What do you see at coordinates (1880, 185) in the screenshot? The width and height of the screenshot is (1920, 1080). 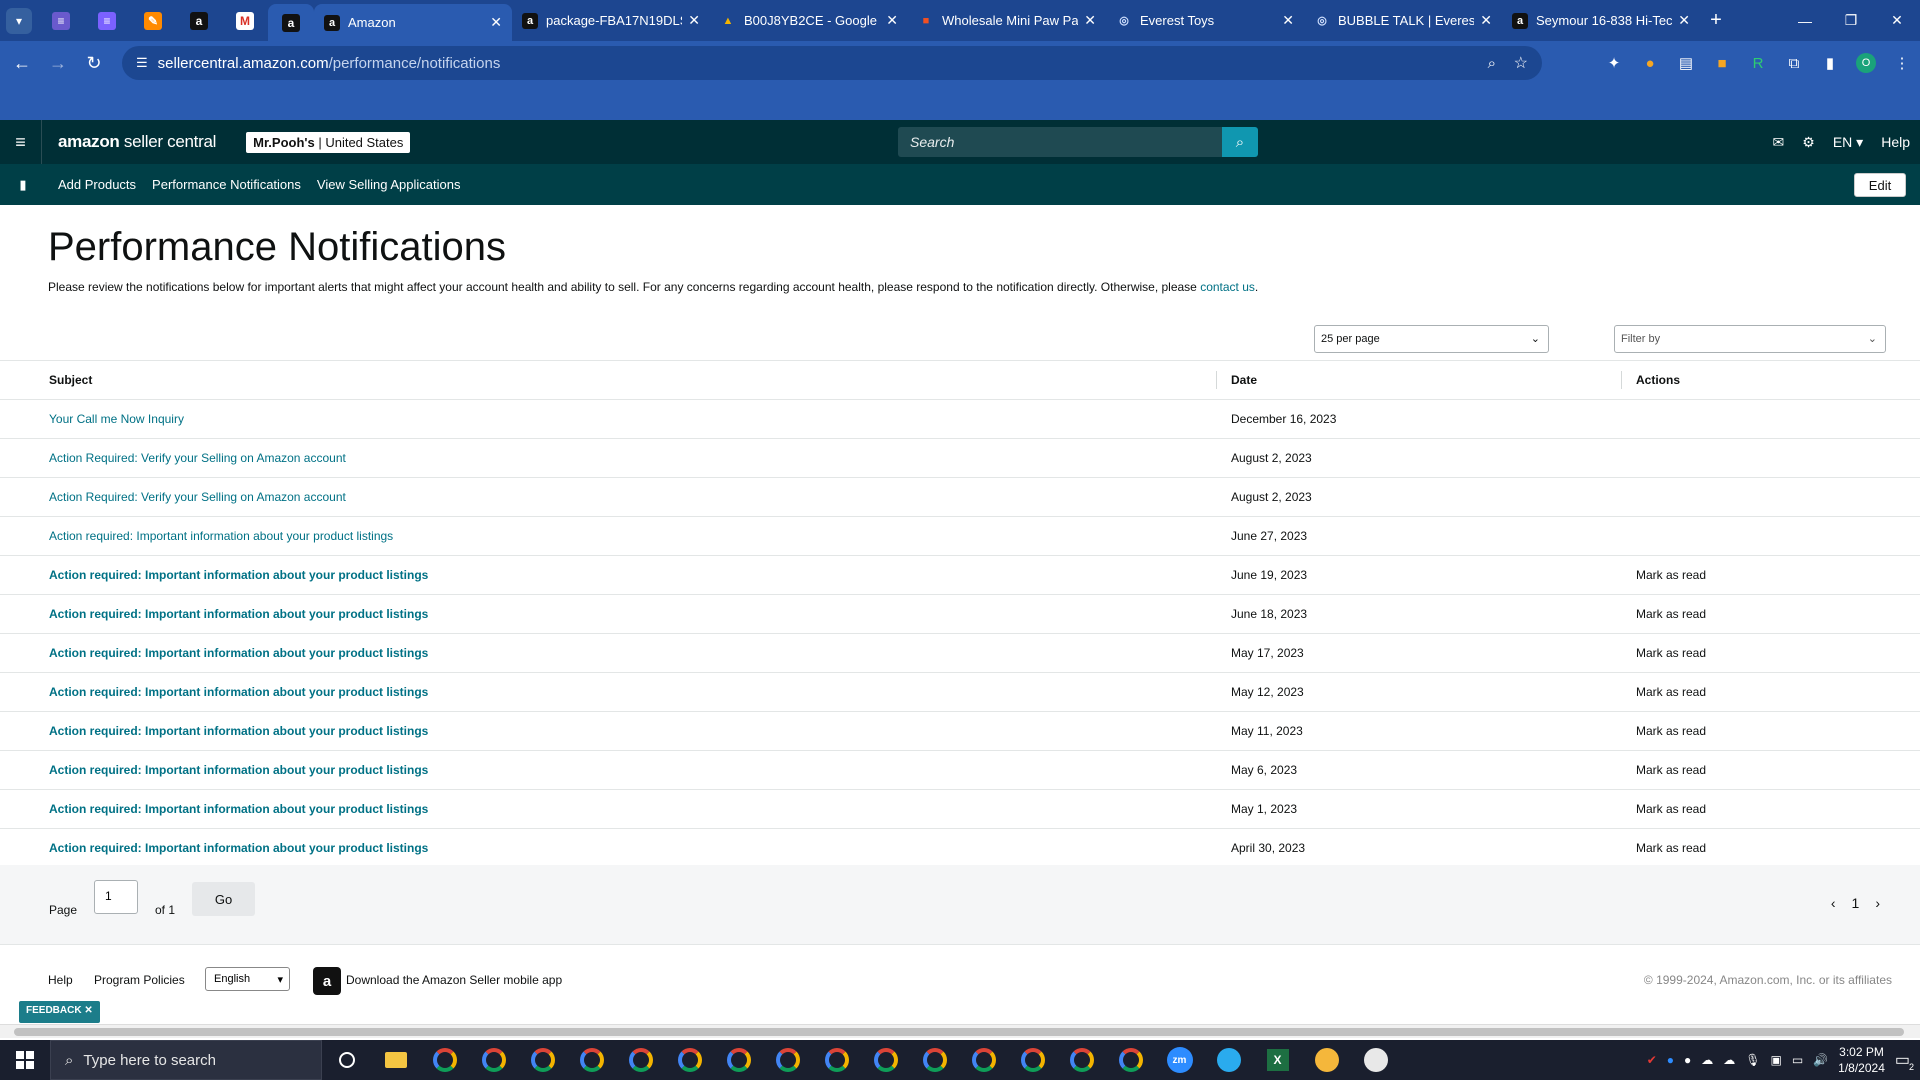 I see `edit-button: Edit` at bounding box center [1880, 185].